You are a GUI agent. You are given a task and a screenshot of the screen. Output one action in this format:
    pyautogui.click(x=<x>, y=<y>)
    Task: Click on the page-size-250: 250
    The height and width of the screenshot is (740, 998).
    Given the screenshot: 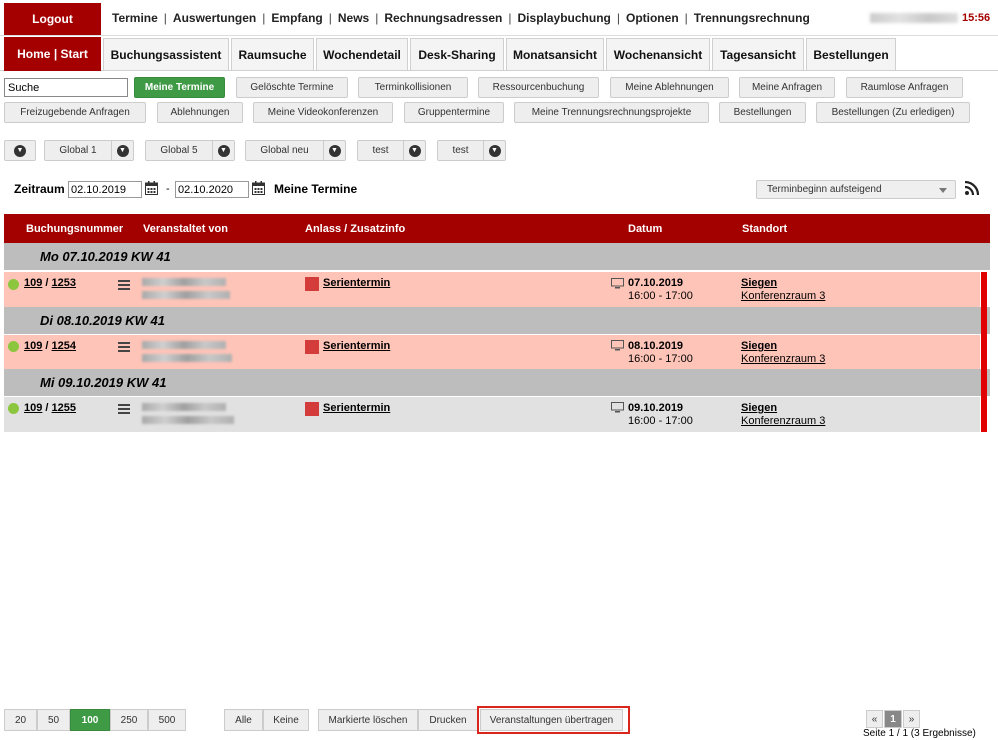 What is the action you would take?
    pyautogui.click(x=129, y=720)
    